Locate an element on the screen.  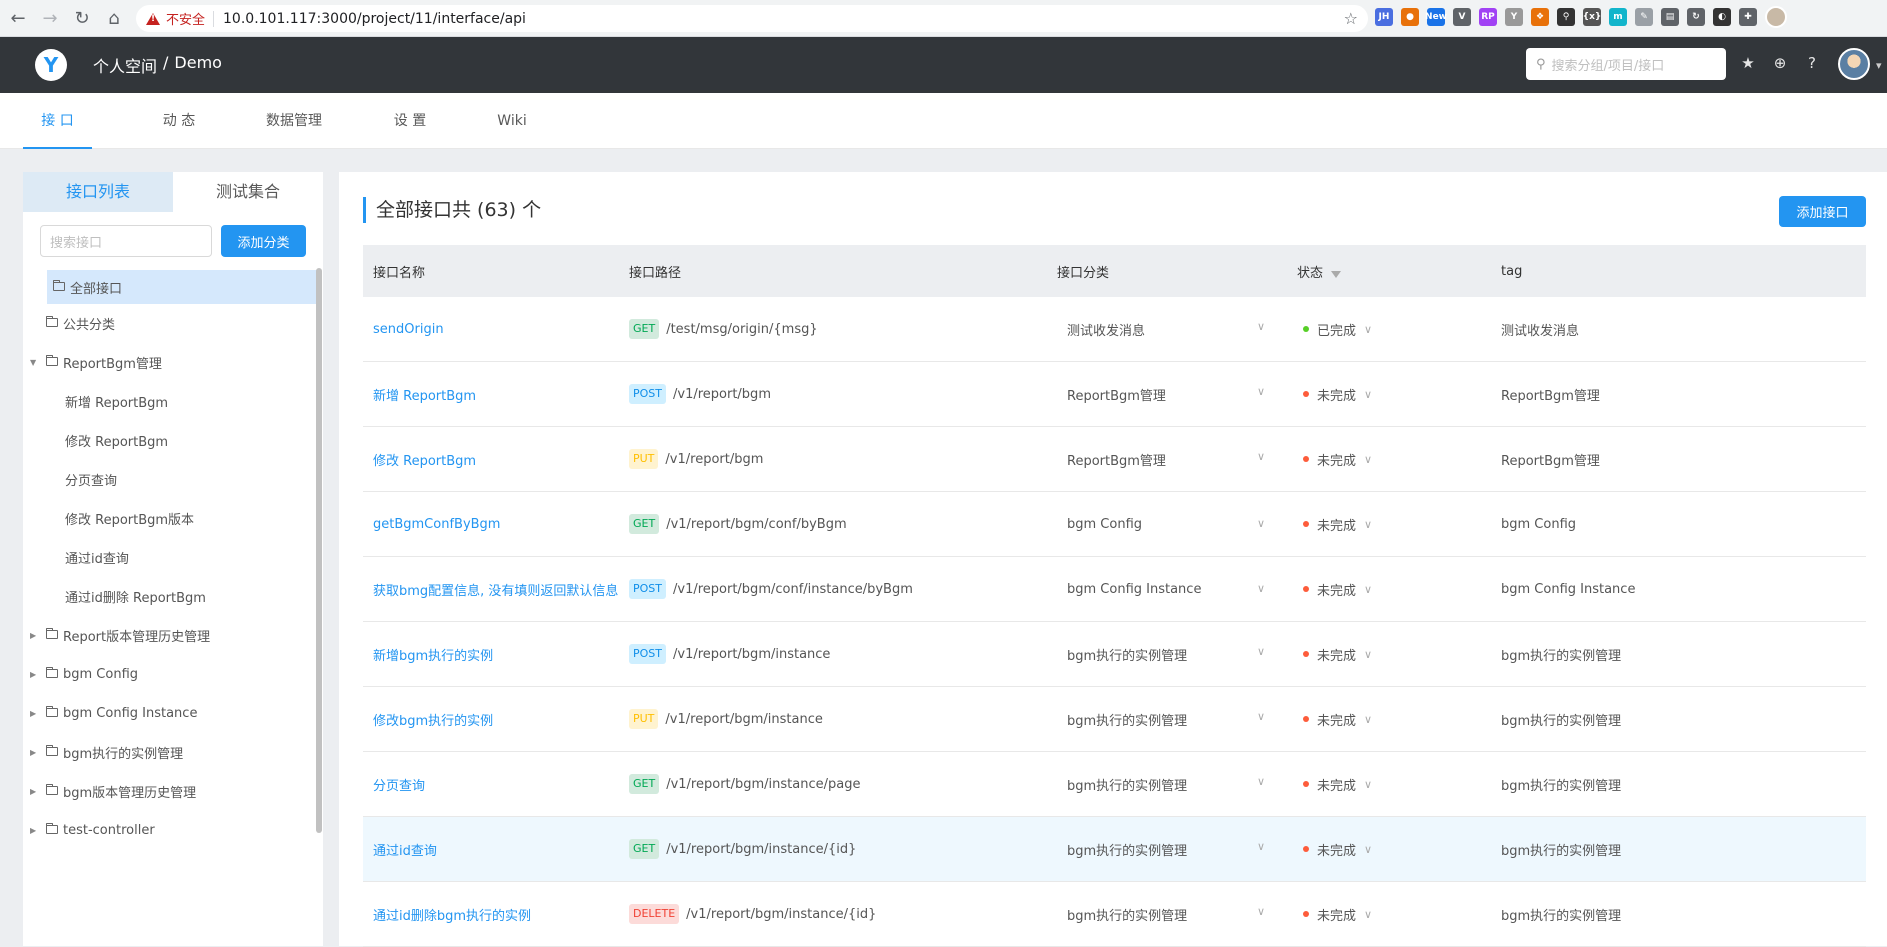
breadcrumb-space: 个人空间 is located at coordinates (125, 65).